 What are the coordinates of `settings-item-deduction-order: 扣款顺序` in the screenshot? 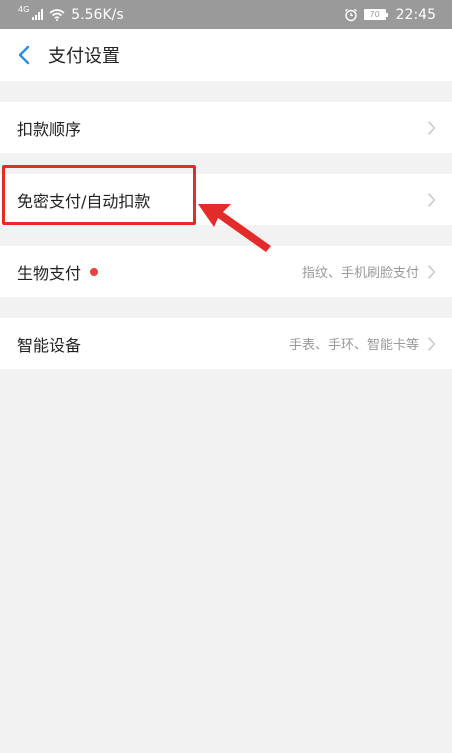 It's located at (226, 127).